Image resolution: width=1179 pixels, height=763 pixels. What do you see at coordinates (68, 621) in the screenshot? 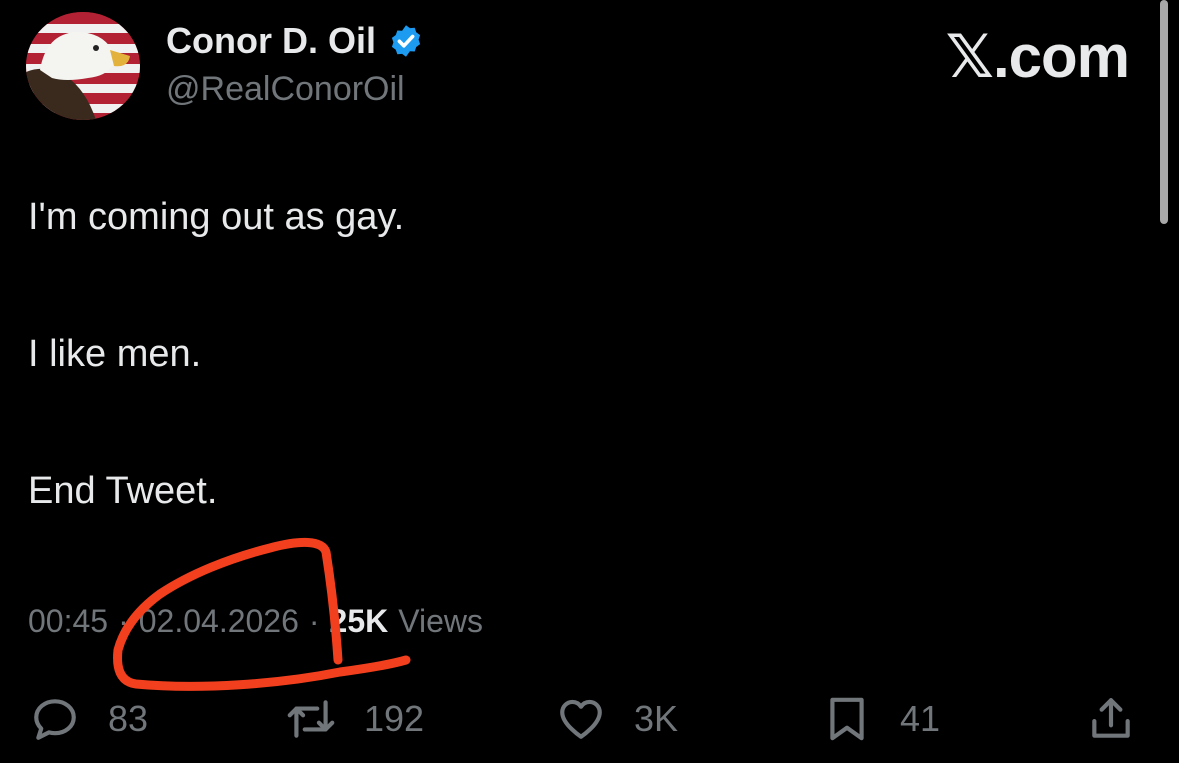
I see `tweet-time: 00:45` at bounding box center [68, 621].